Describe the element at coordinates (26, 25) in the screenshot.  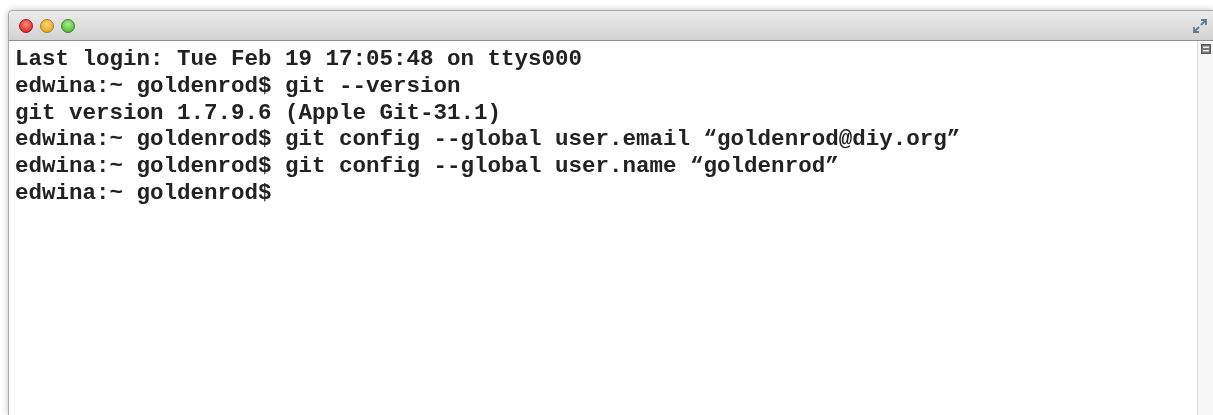
I see `close-button` at that location.